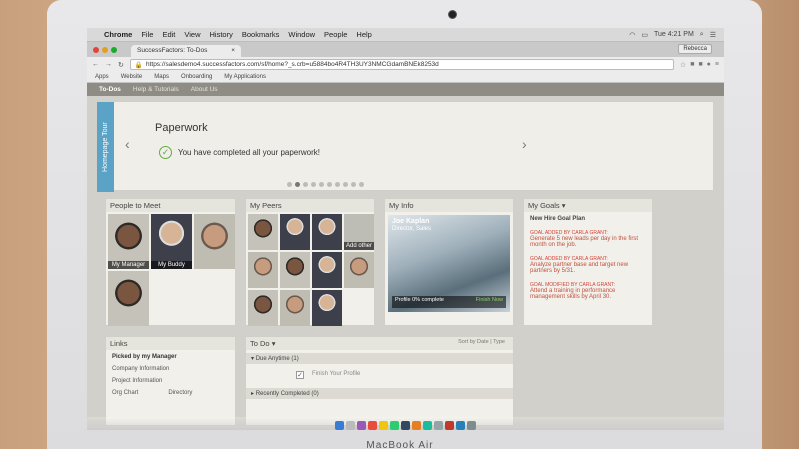 The image size is (799, 449). Describe the element at coordinates (300, 375) in the screenshot. I see `checkbox: ✓` at that location.